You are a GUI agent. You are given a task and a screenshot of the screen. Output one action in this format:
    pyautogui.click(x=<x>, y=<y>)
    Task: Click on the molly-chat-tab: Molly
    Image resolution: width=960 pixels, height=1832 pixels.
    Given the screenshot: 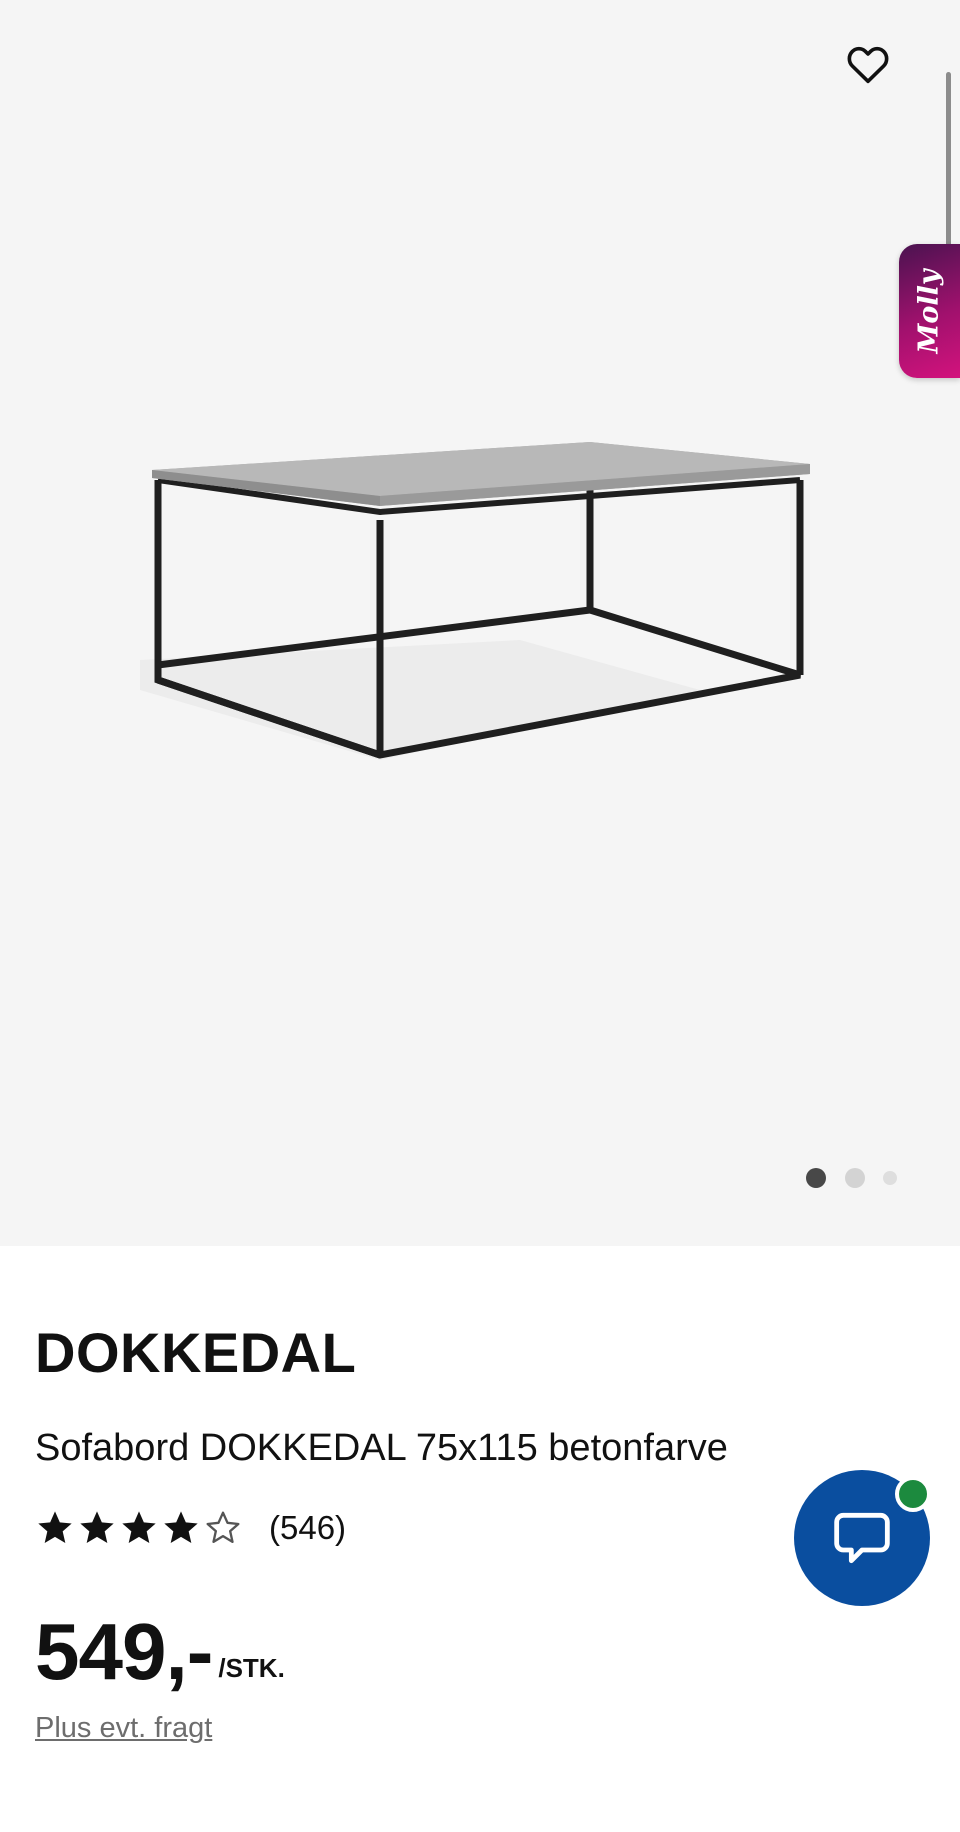 What is the action you would take?
    pyautogui.click(x=929, y=311)
    